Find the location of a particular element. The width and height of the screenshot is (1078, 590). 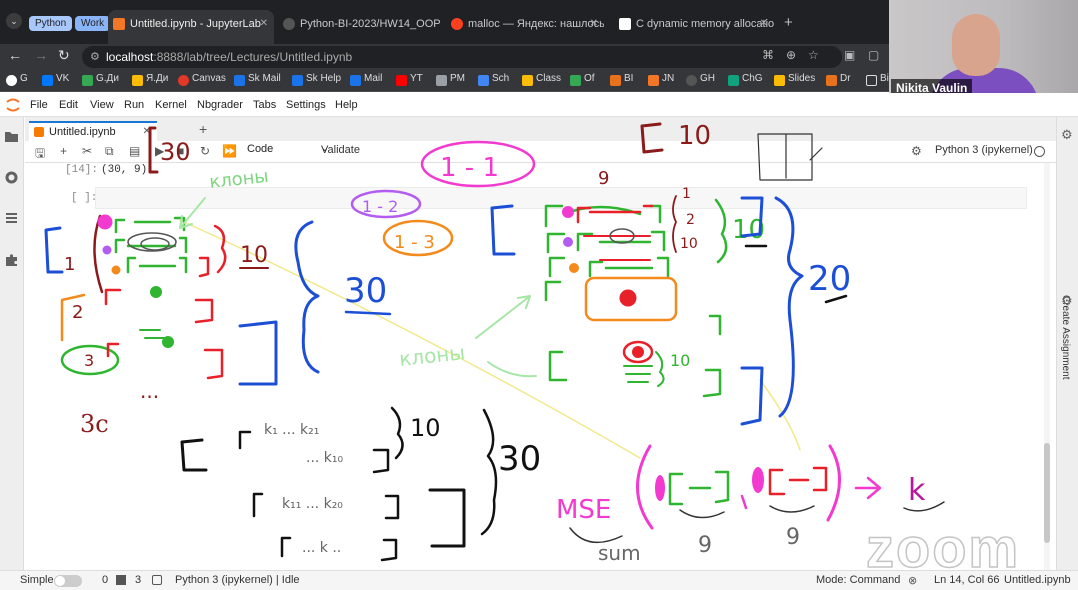

left-sidebar is located at coordinates (12, 343).